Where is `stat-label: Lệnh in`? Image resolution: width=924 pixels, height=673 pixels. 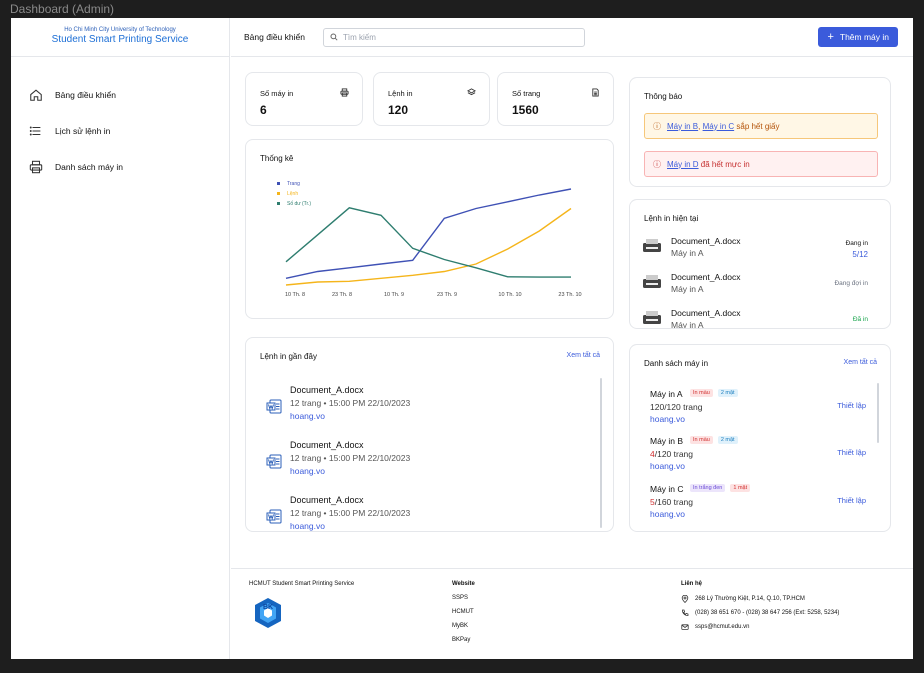 stat-label: Lệnh in is located at coordinates (400, 93).